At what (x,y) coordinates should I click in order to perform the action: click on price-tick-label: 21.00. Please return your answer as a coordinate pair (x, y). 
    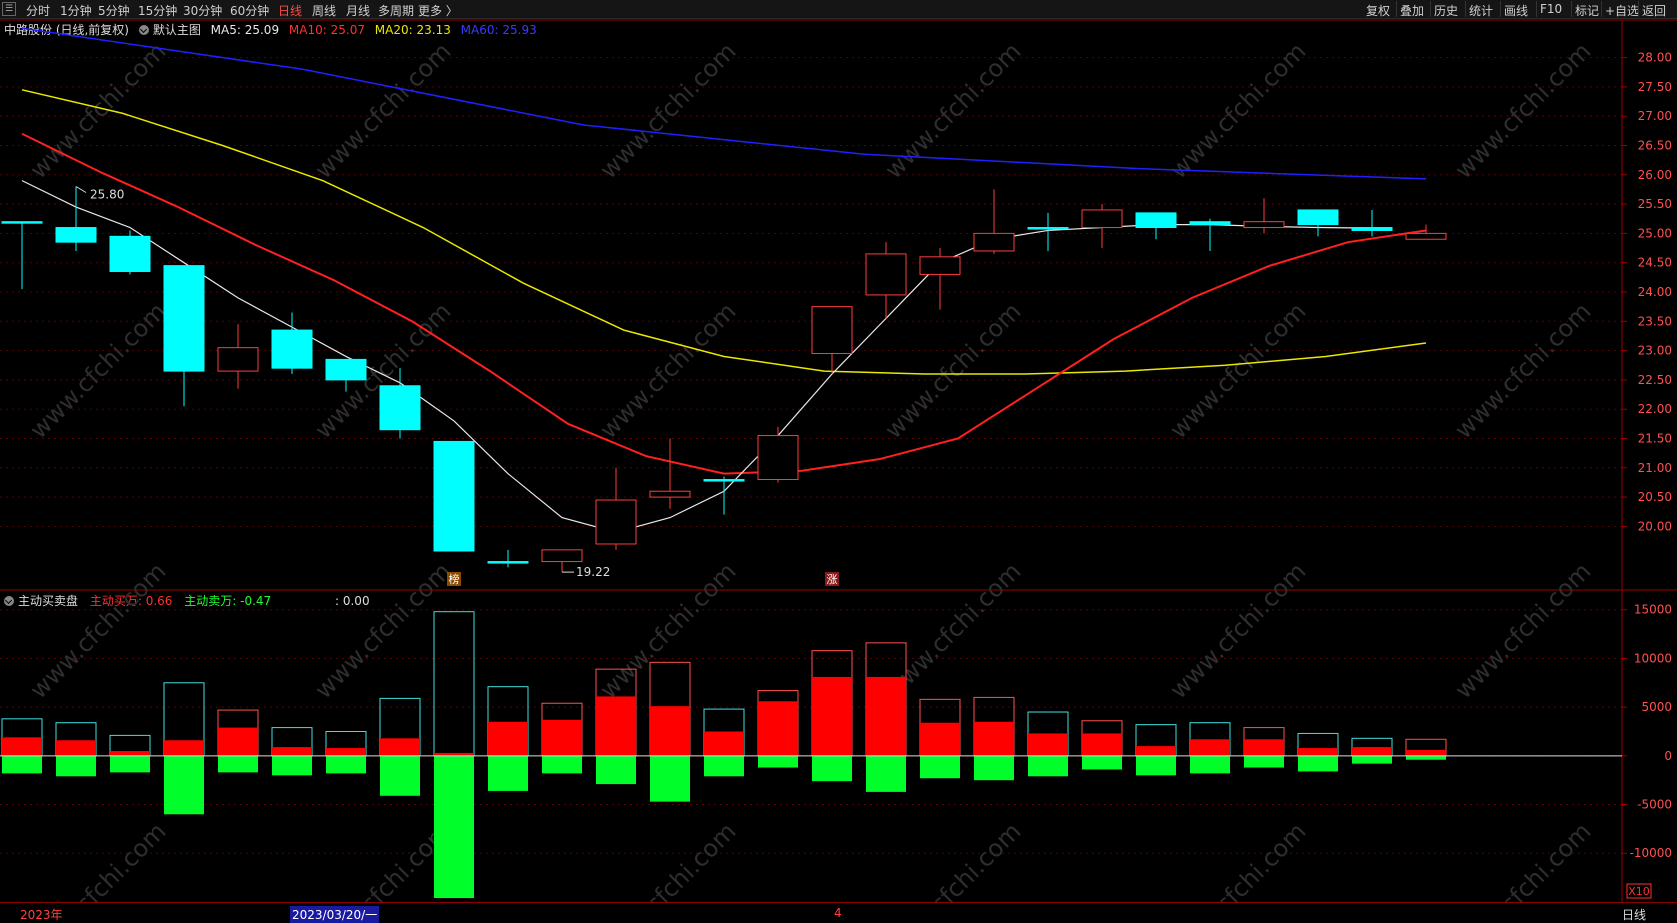
    Looking at the image, I should click on (1655, 468).